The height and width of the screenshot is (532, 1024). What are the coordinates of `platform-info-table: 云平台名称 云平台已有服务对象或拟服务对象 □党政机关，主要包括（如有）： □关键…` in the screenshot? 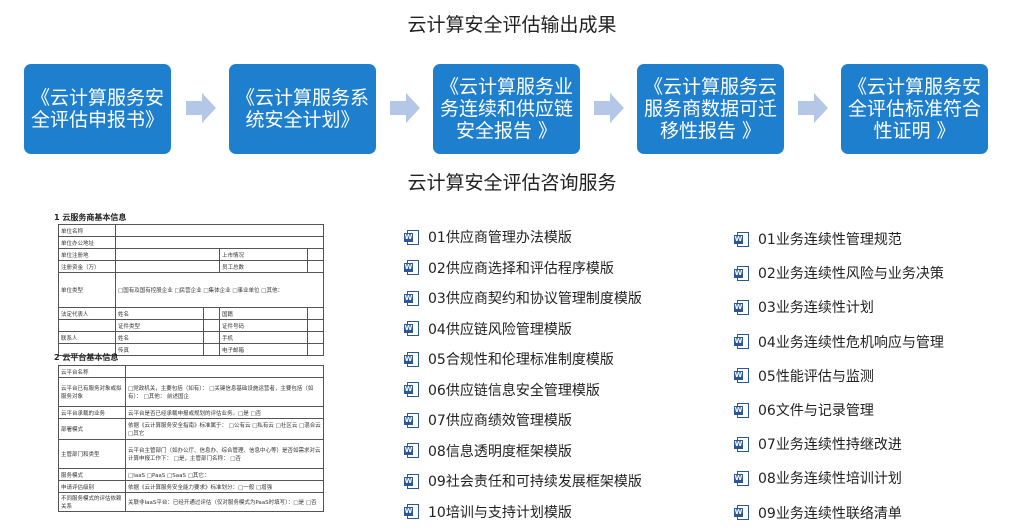 It's located at (191, 438).